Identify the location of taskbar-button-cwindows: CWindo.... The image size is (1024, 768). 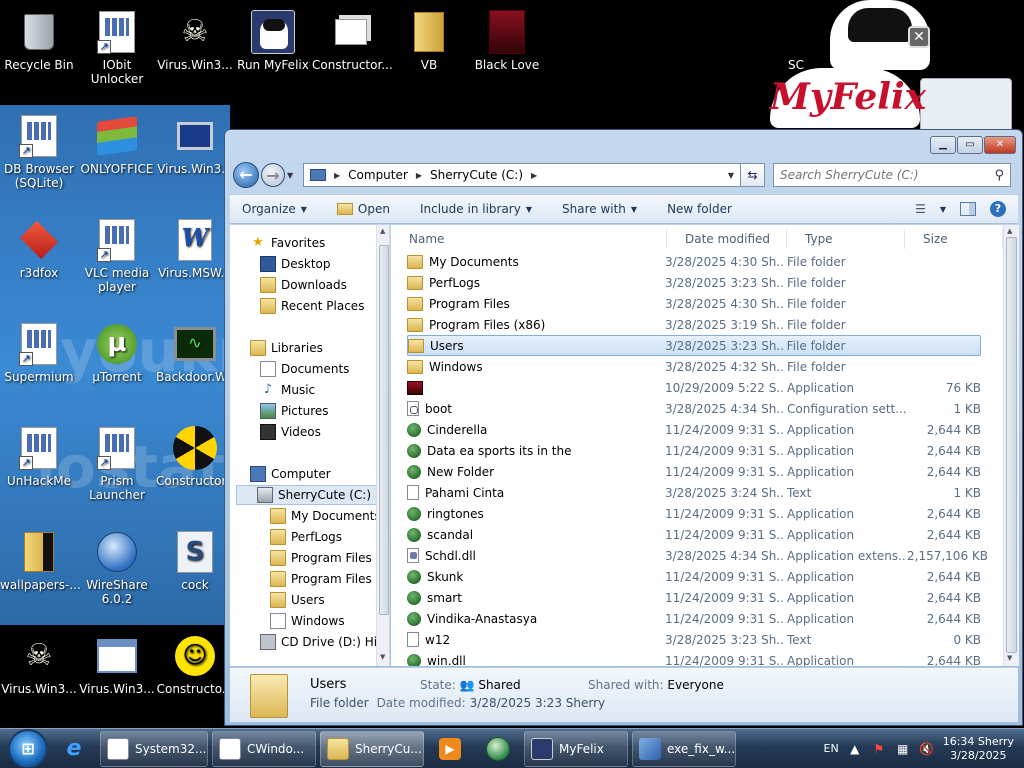
(264, 748).